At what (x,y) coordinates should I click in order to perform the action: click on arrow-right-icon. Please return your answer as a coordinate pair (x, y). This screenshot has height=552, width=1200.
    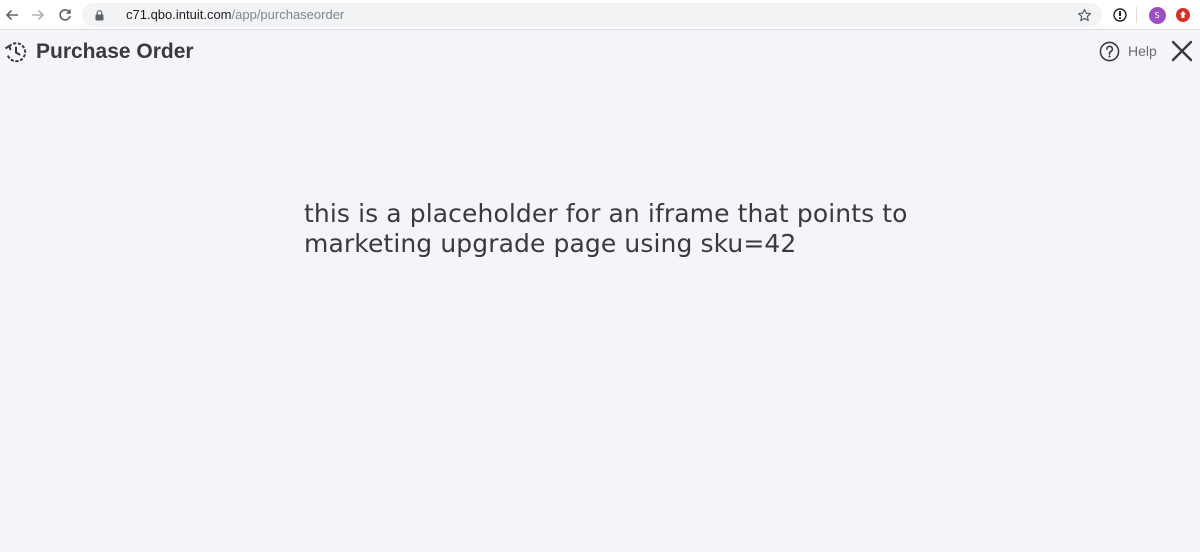
    Looking at the image, I should click on (38, 15).